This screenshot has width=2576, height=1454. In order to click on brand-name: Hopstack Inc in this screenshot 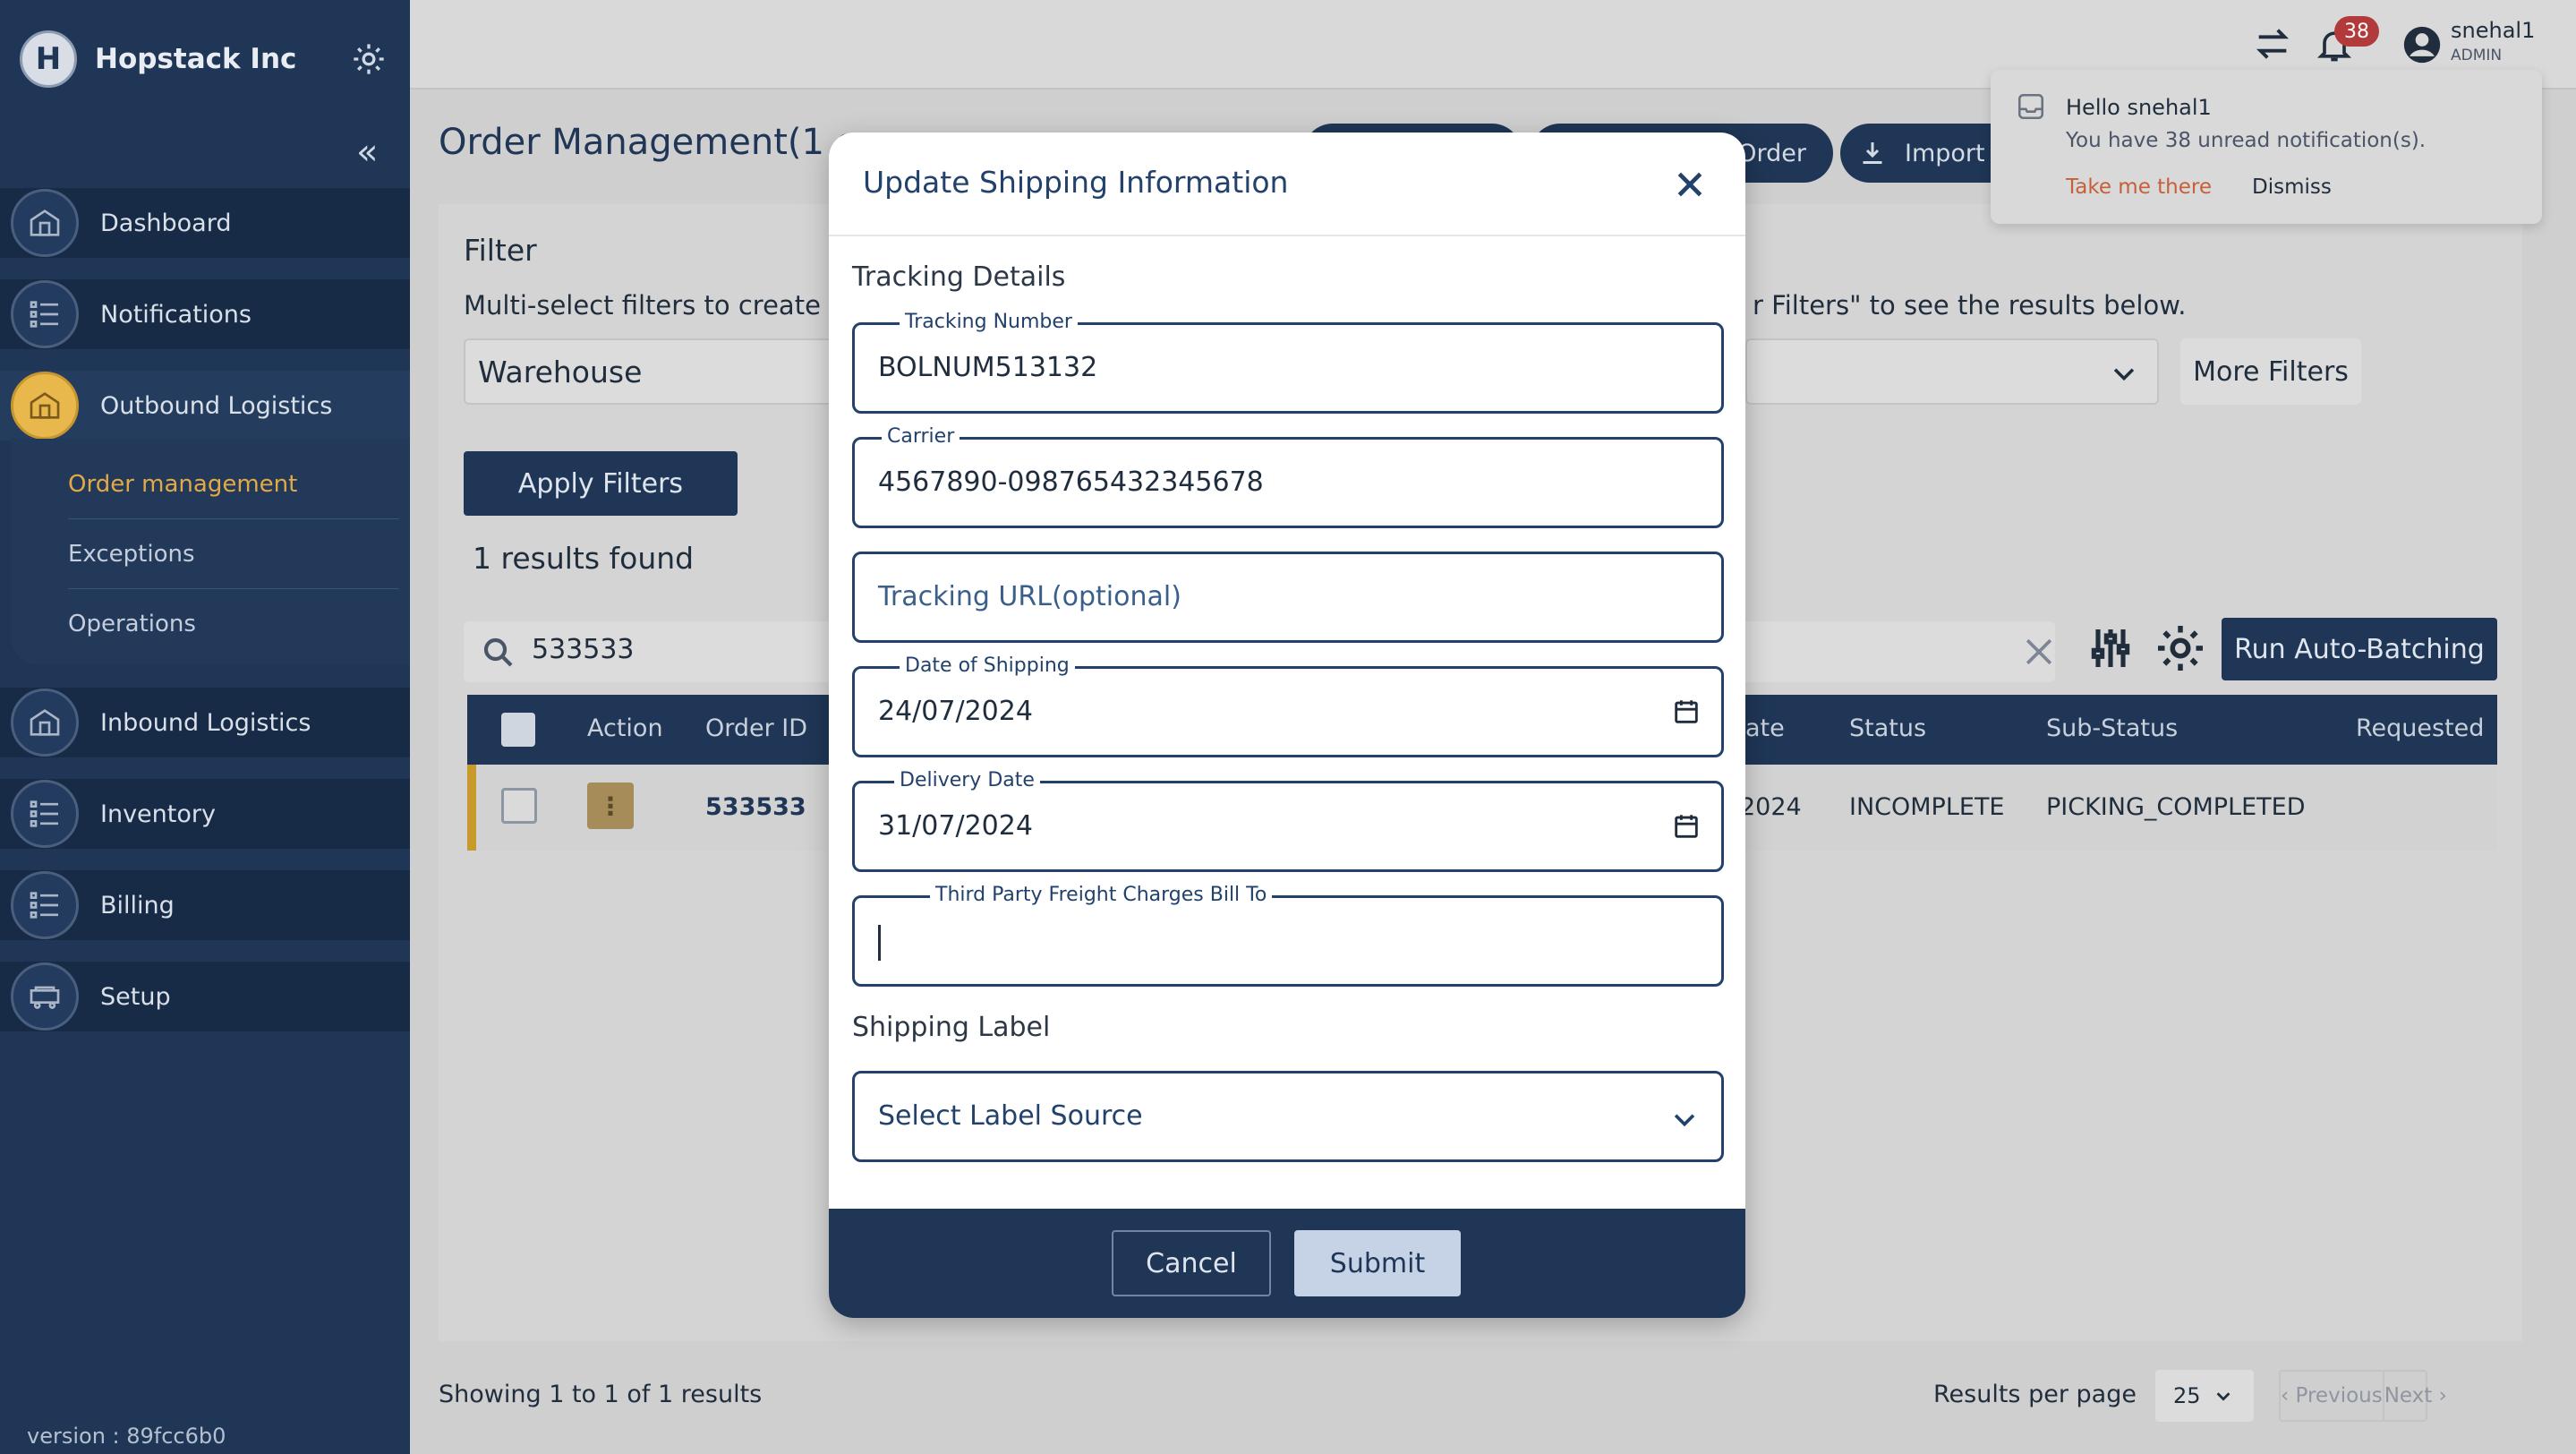, I will do `click(196, 59)`.